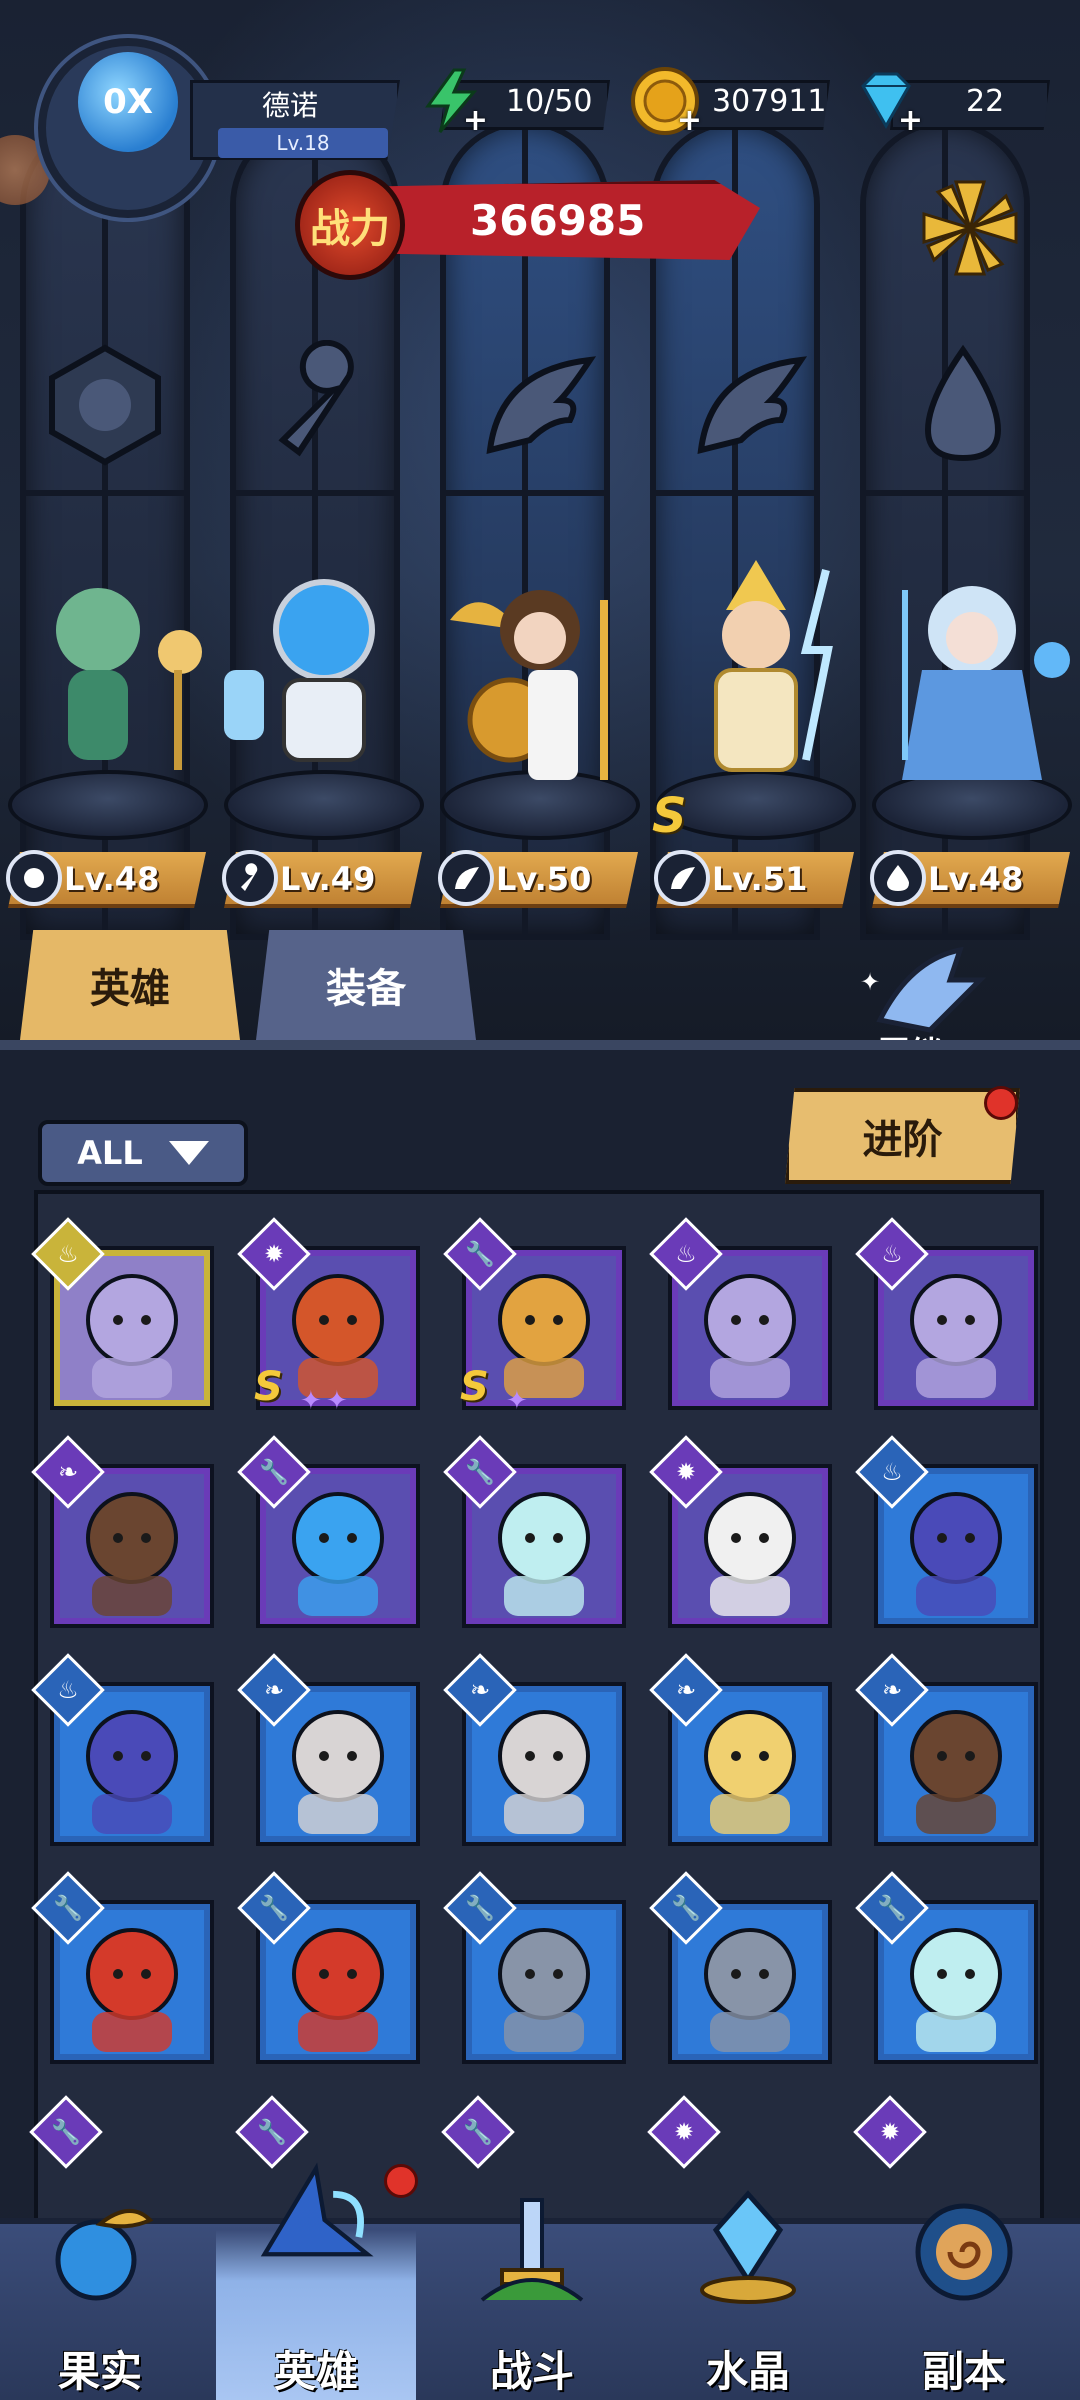  What do you see at coordinates (970, 228) in the screenshot?
I see `pinwheel-flower-icon` at bounding box center [970, 228].